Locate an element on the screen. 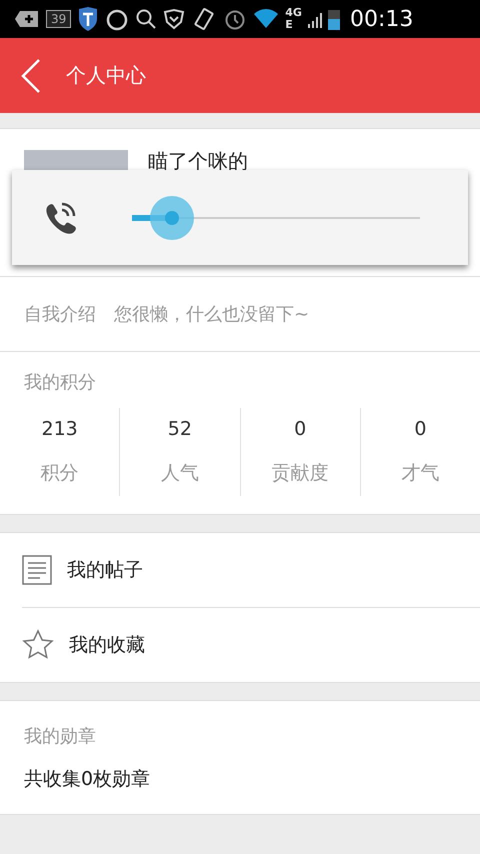 This screenshot has height=854, width=480. stat-label: 贡献度 is located at coordinates (300, 473).